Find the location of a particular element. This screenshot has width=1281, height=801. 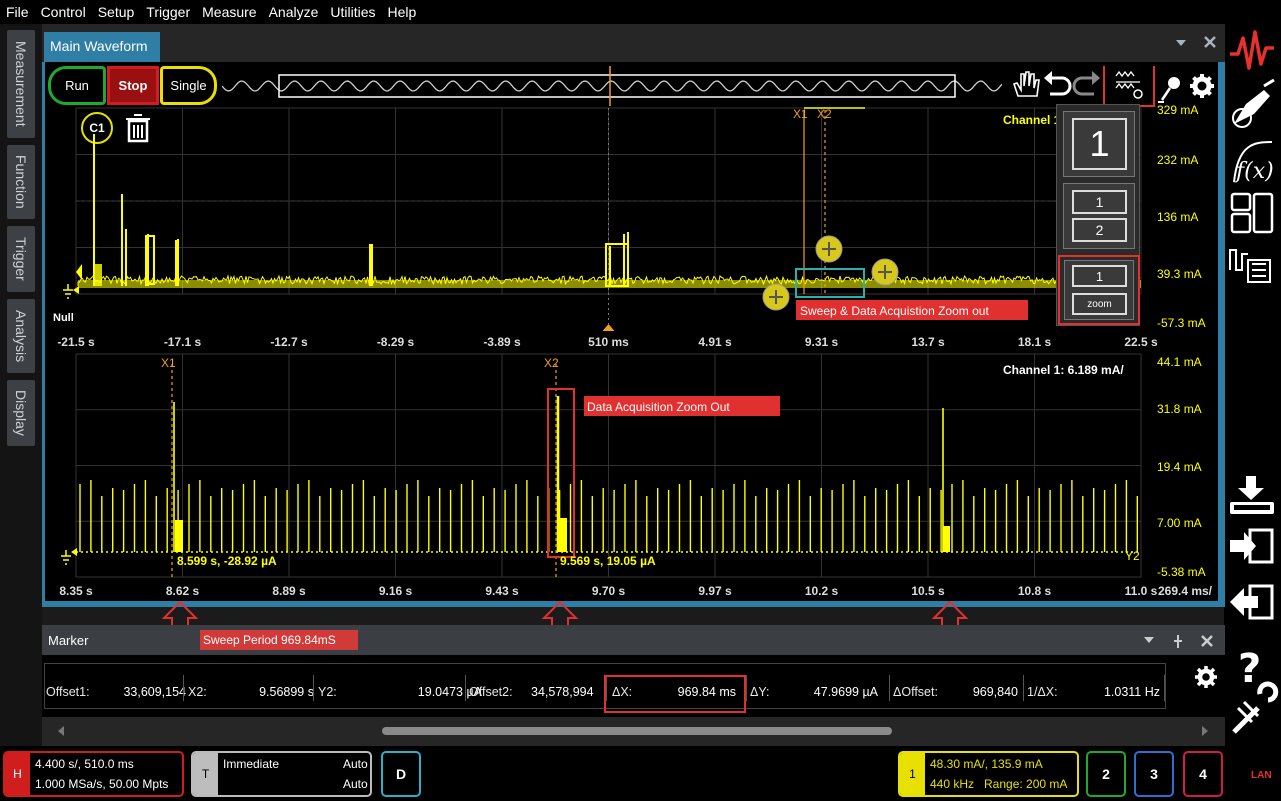

lan-status: LAN is located at coordinates (1261, 775).